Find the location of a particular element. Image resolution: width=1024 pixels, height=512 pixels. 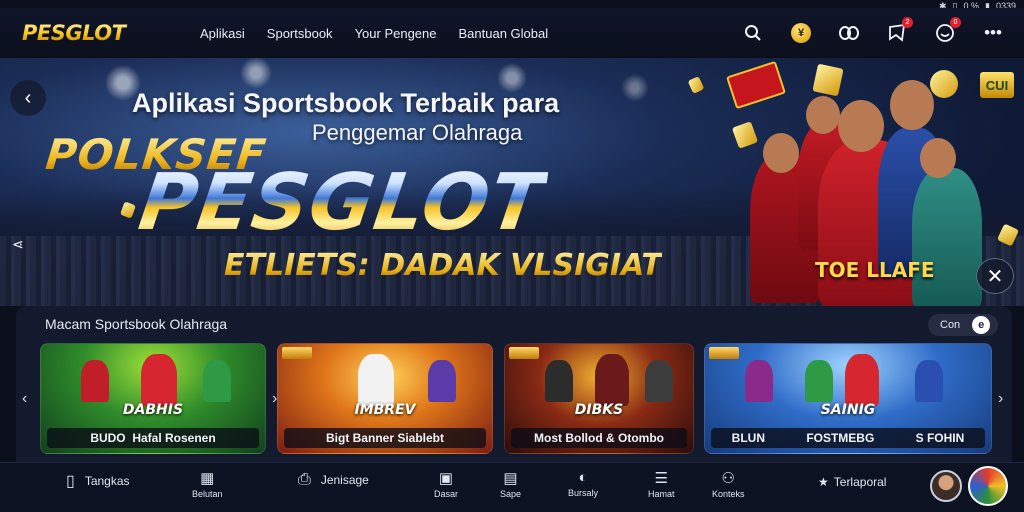

message-badge: 0 is located at coordinates (955, 22).